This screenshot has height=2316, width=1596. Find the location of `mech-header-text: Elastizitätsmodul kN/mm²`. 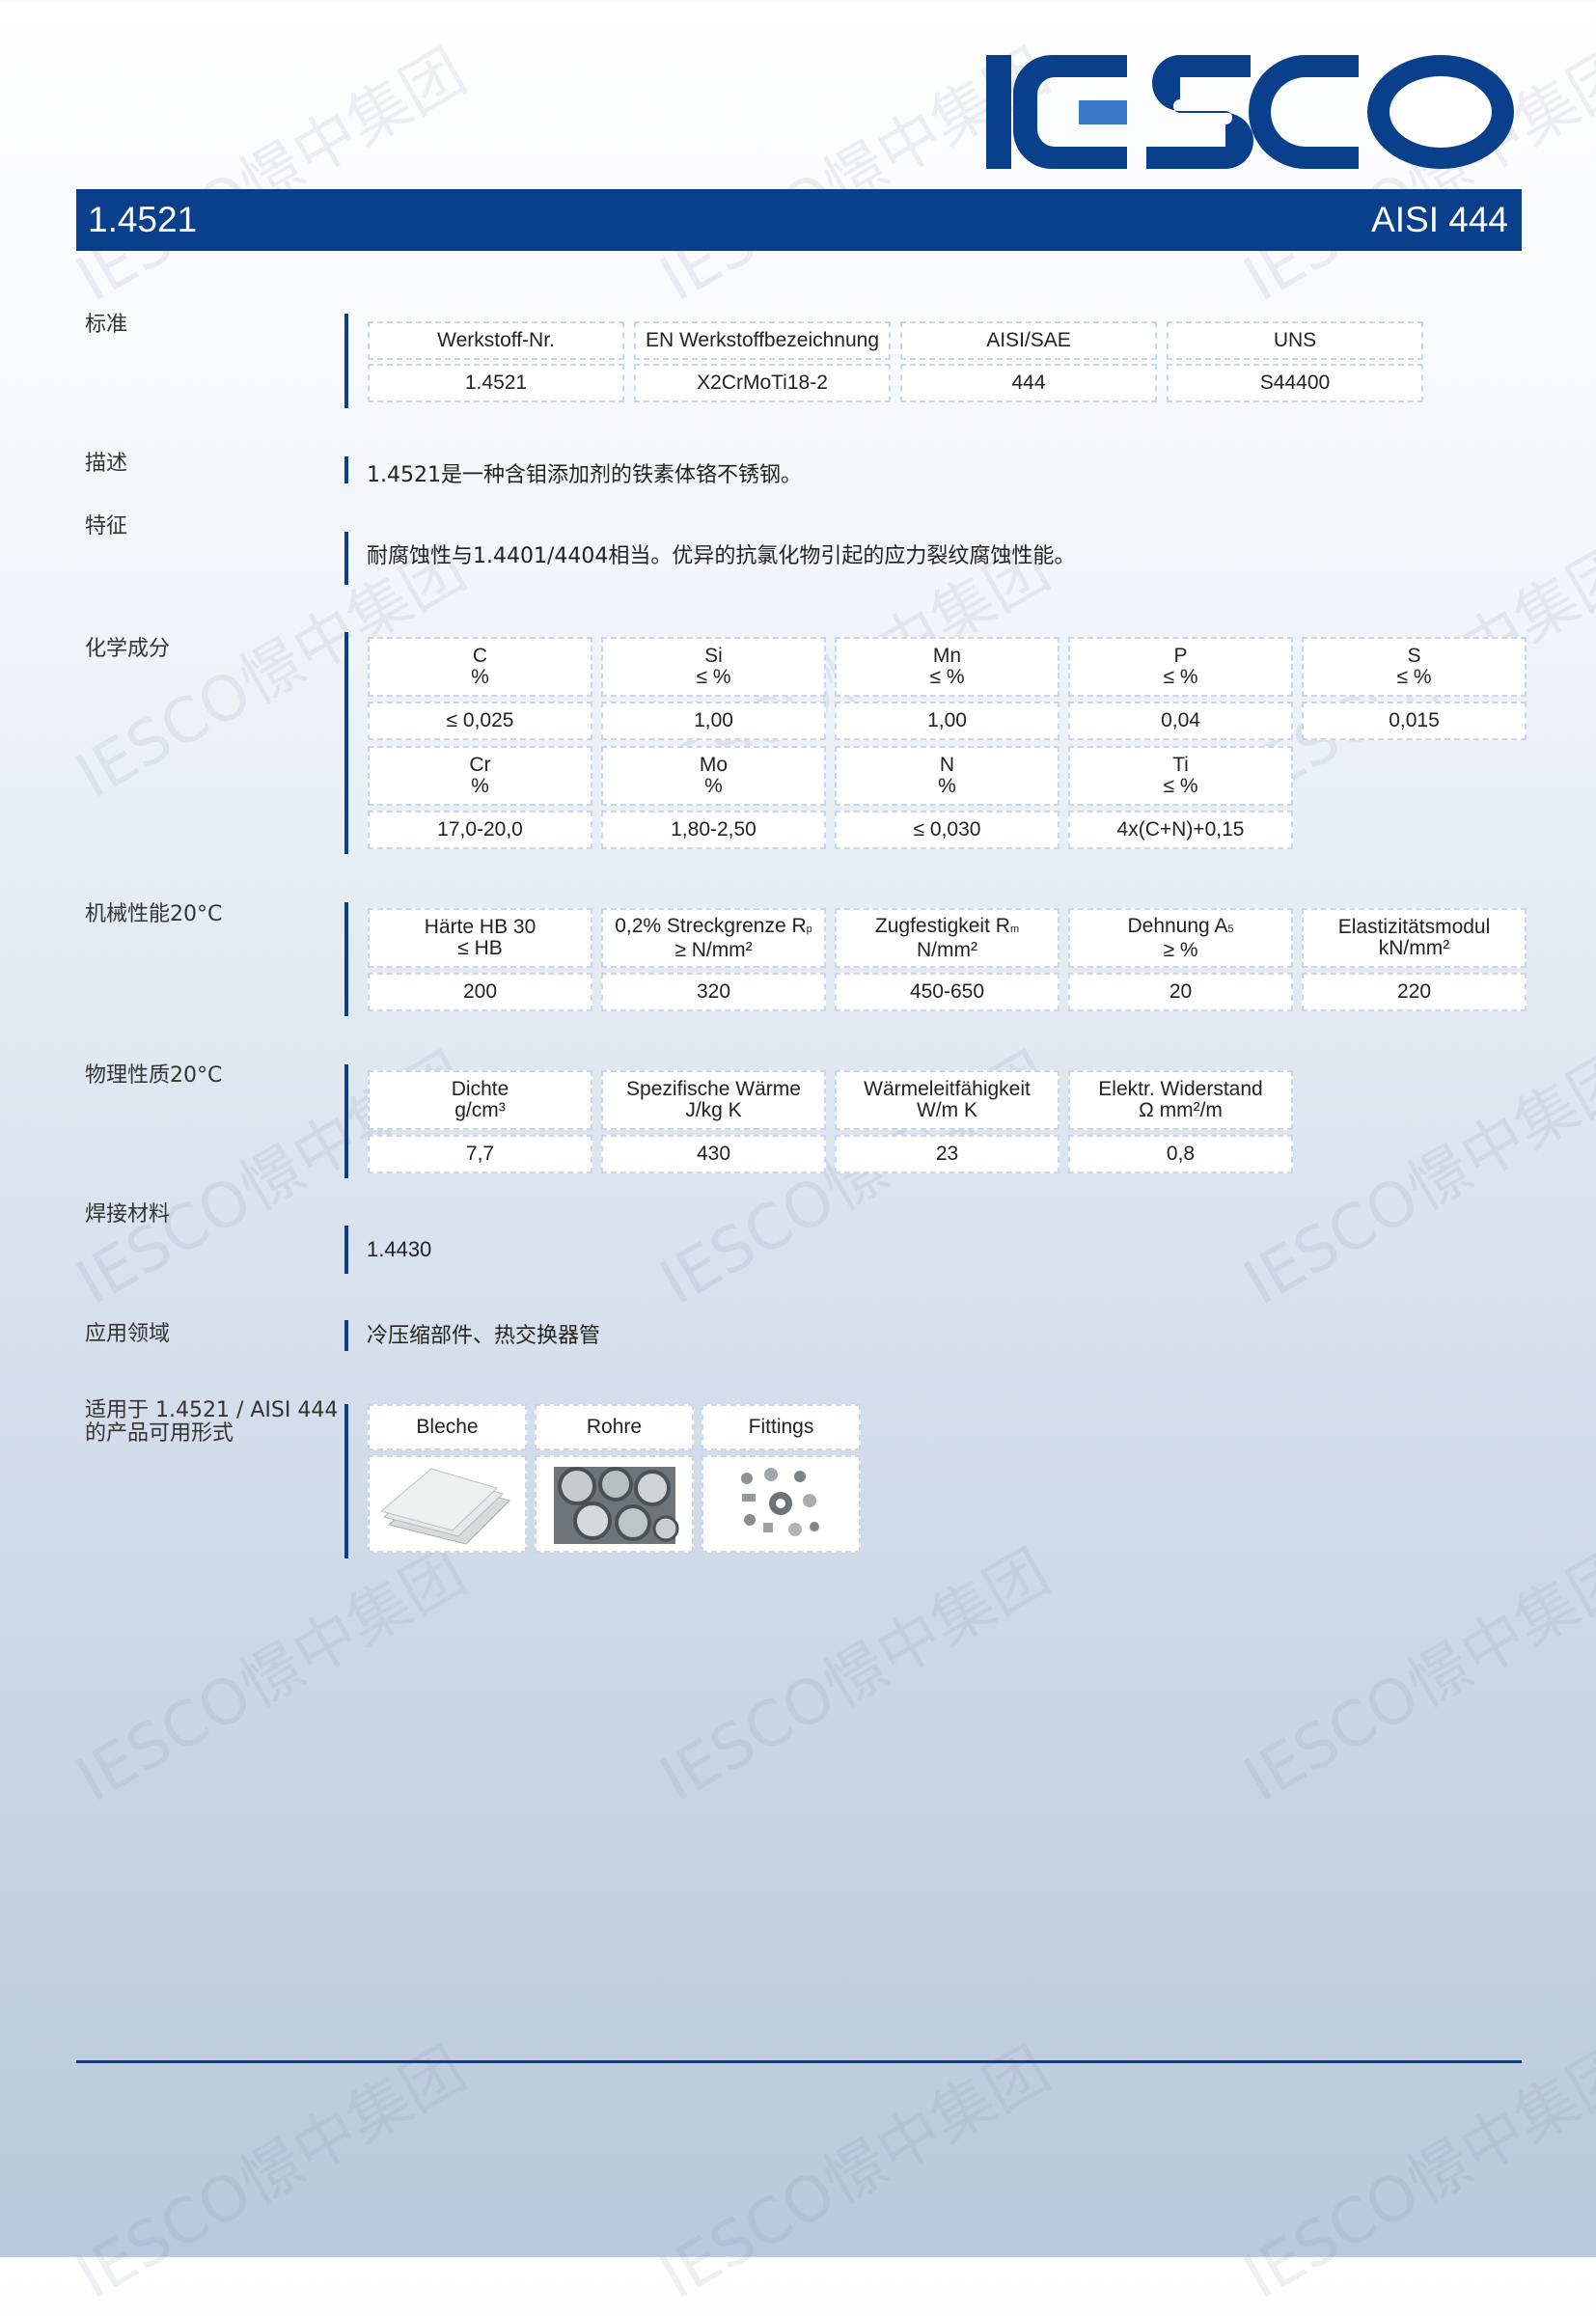

mech-header-text: Elastizitätsmodul kN/mm² is located at coordinates (1414, 938).